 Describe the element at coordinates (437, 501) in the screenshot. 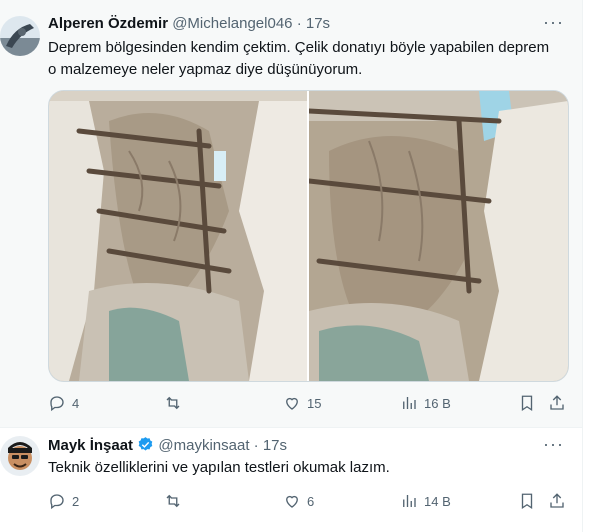

I see `views-count: 14 B` at that location.